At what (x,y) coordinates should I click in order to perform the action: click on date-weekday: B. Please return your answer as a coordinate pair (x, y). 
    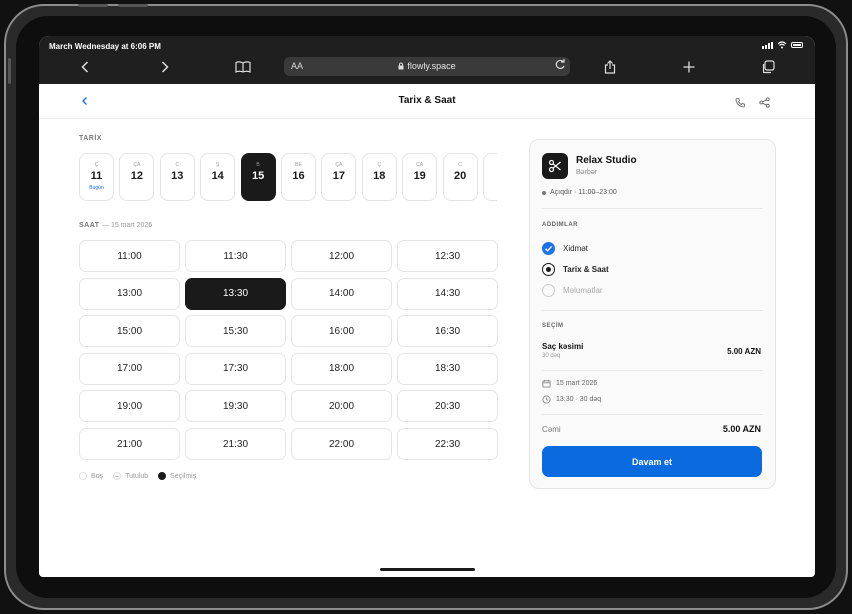
    Looking at the image, I should click on (258, 165).